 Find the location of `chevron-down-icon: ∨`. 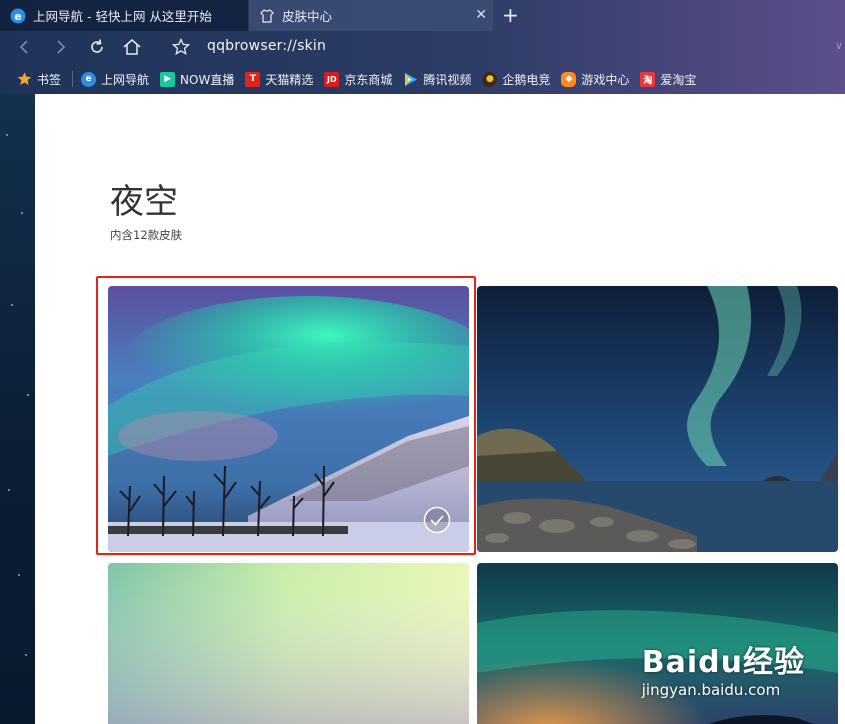

chevron-down-icon: ∨ is located at coordinates (839, 45).